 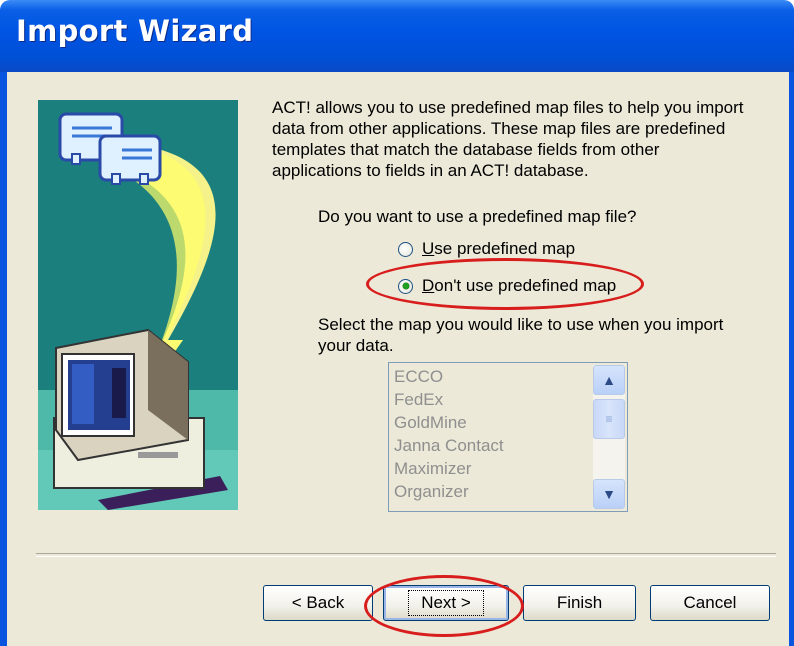 What do you see at coordinates (318, 603) in the screenshot?
I see `back-button: < Back` at bounding box center [318, 603].